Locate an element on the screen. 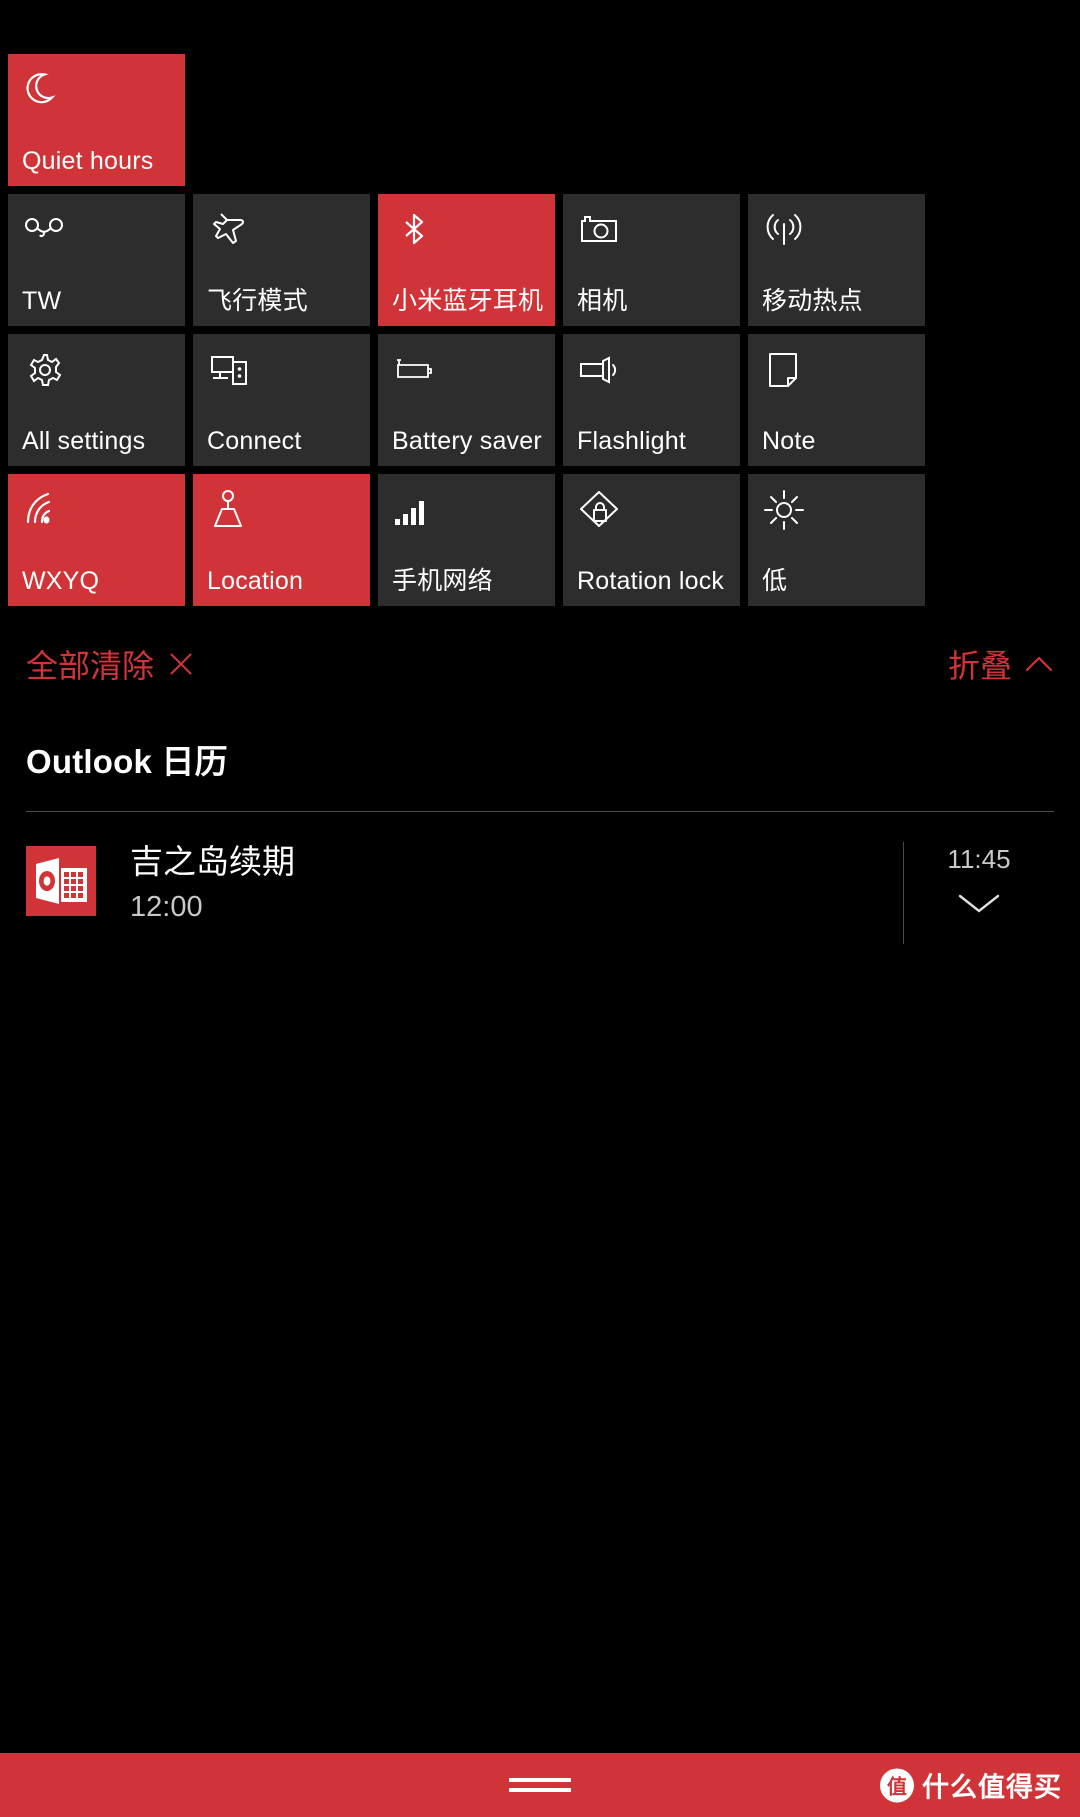 The height and width of the screenshot is (1817, 1080). bluetooth-icon is located at coordinates (467, 230).